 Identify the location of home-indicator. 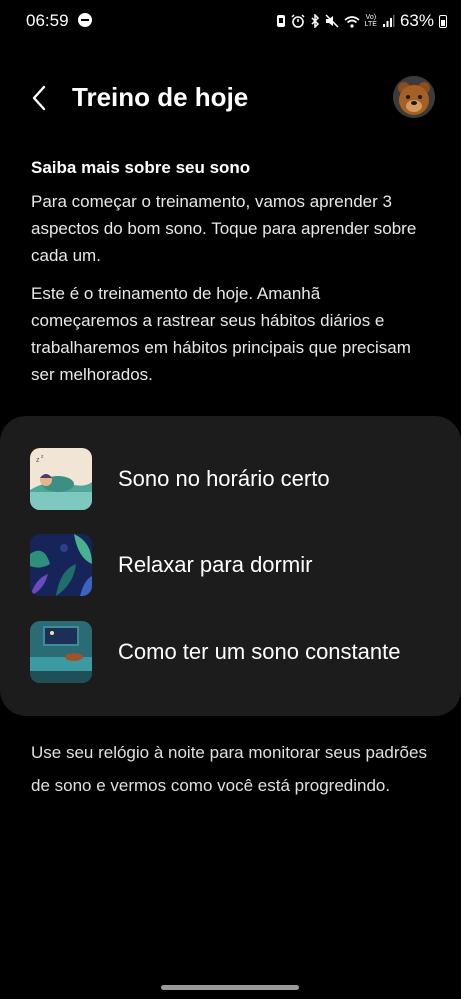
(230, 987).